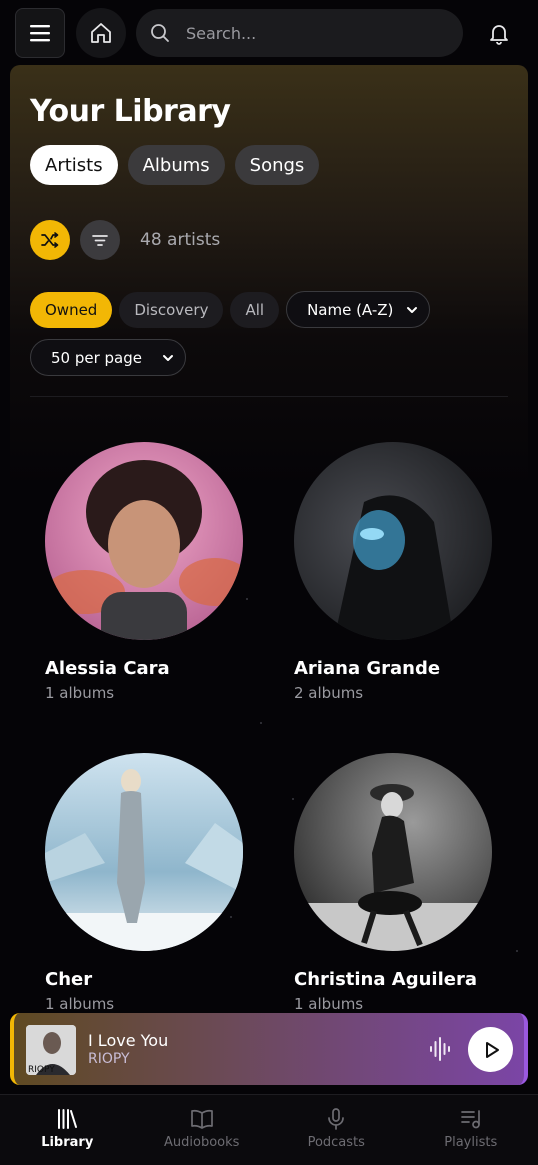 The image size is (538, 1165). Describe the element at coordinates (180, 240) in the screenshot. I see `artist-count: 48 artists` at that location.